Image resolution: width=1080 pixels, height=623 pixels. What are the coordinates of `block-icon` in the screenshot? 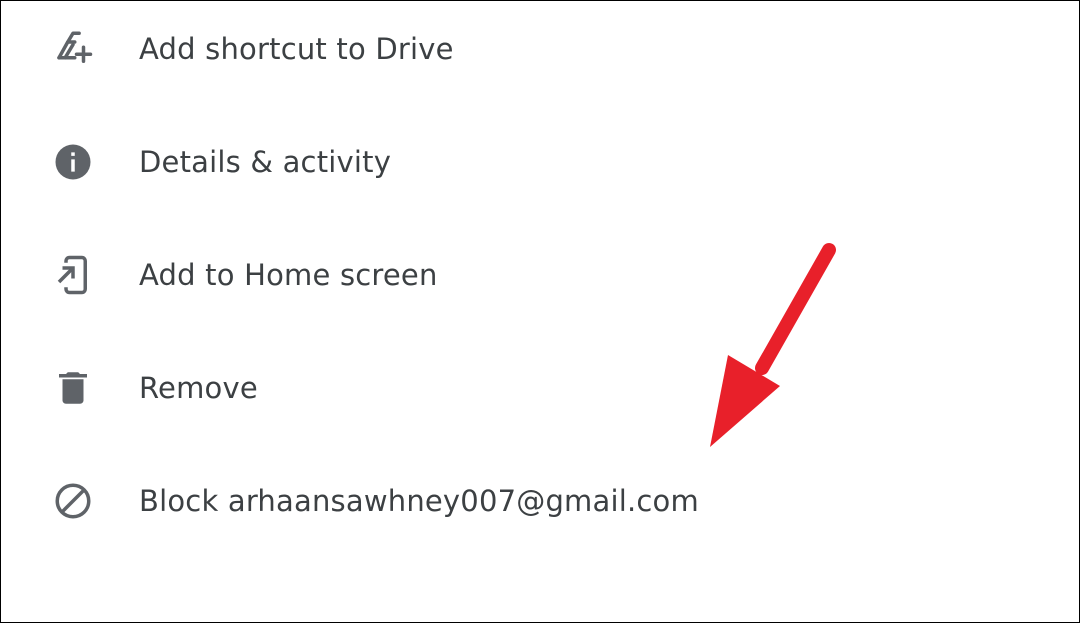 It's located at (73, 501).